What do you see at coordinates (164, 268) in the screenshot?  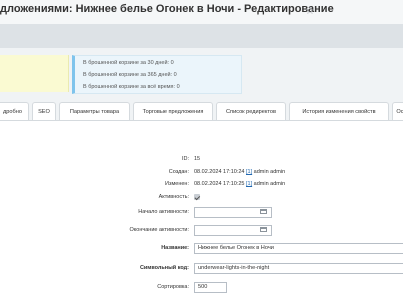 I see `code-label: Символьный код:` at bounding box center [164, 268].